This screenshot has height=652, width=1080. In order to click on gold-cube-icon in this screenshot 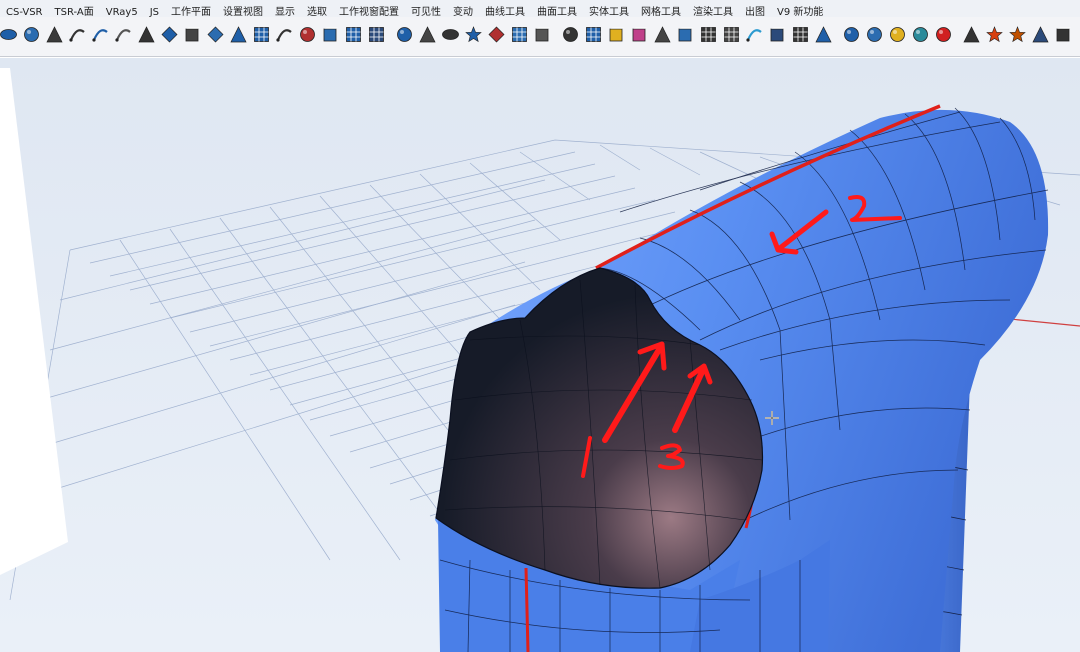, I will do `click(616, 34)`.